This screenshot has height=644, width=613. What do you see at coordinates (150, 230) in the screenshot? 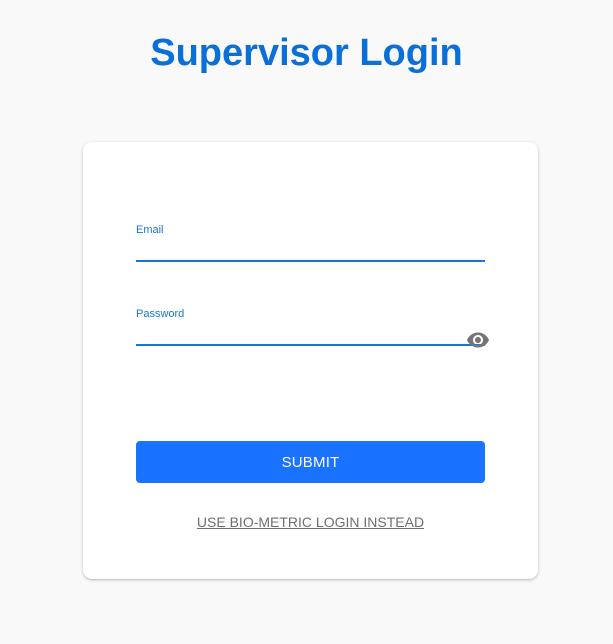
I see `email-label: Email` at bounding box center [150, 230].